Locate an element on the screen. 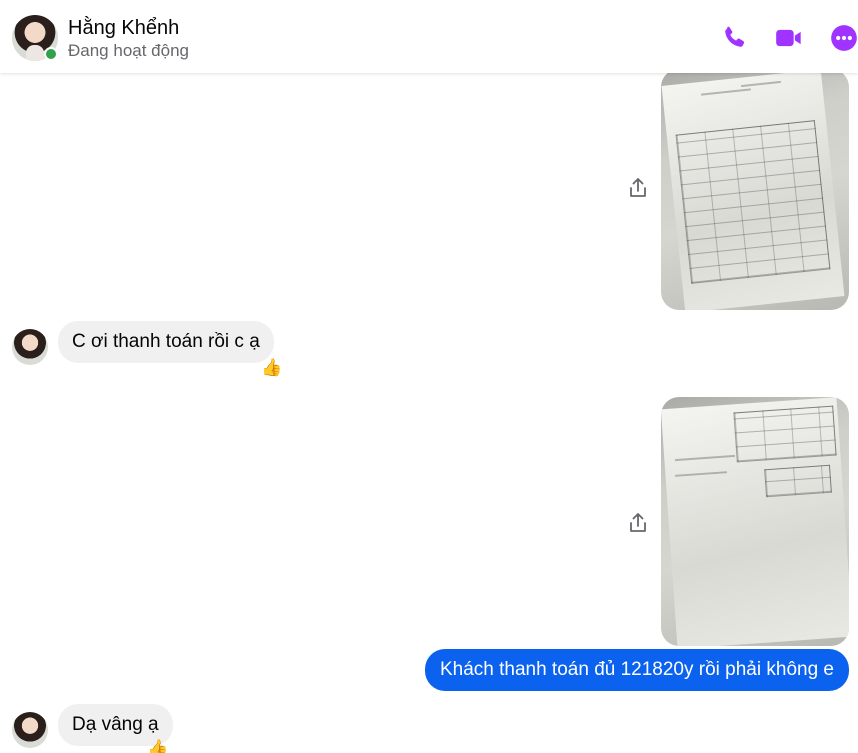 The image size is (858, 753). voice-call-button is located at coordinates (734, 38).